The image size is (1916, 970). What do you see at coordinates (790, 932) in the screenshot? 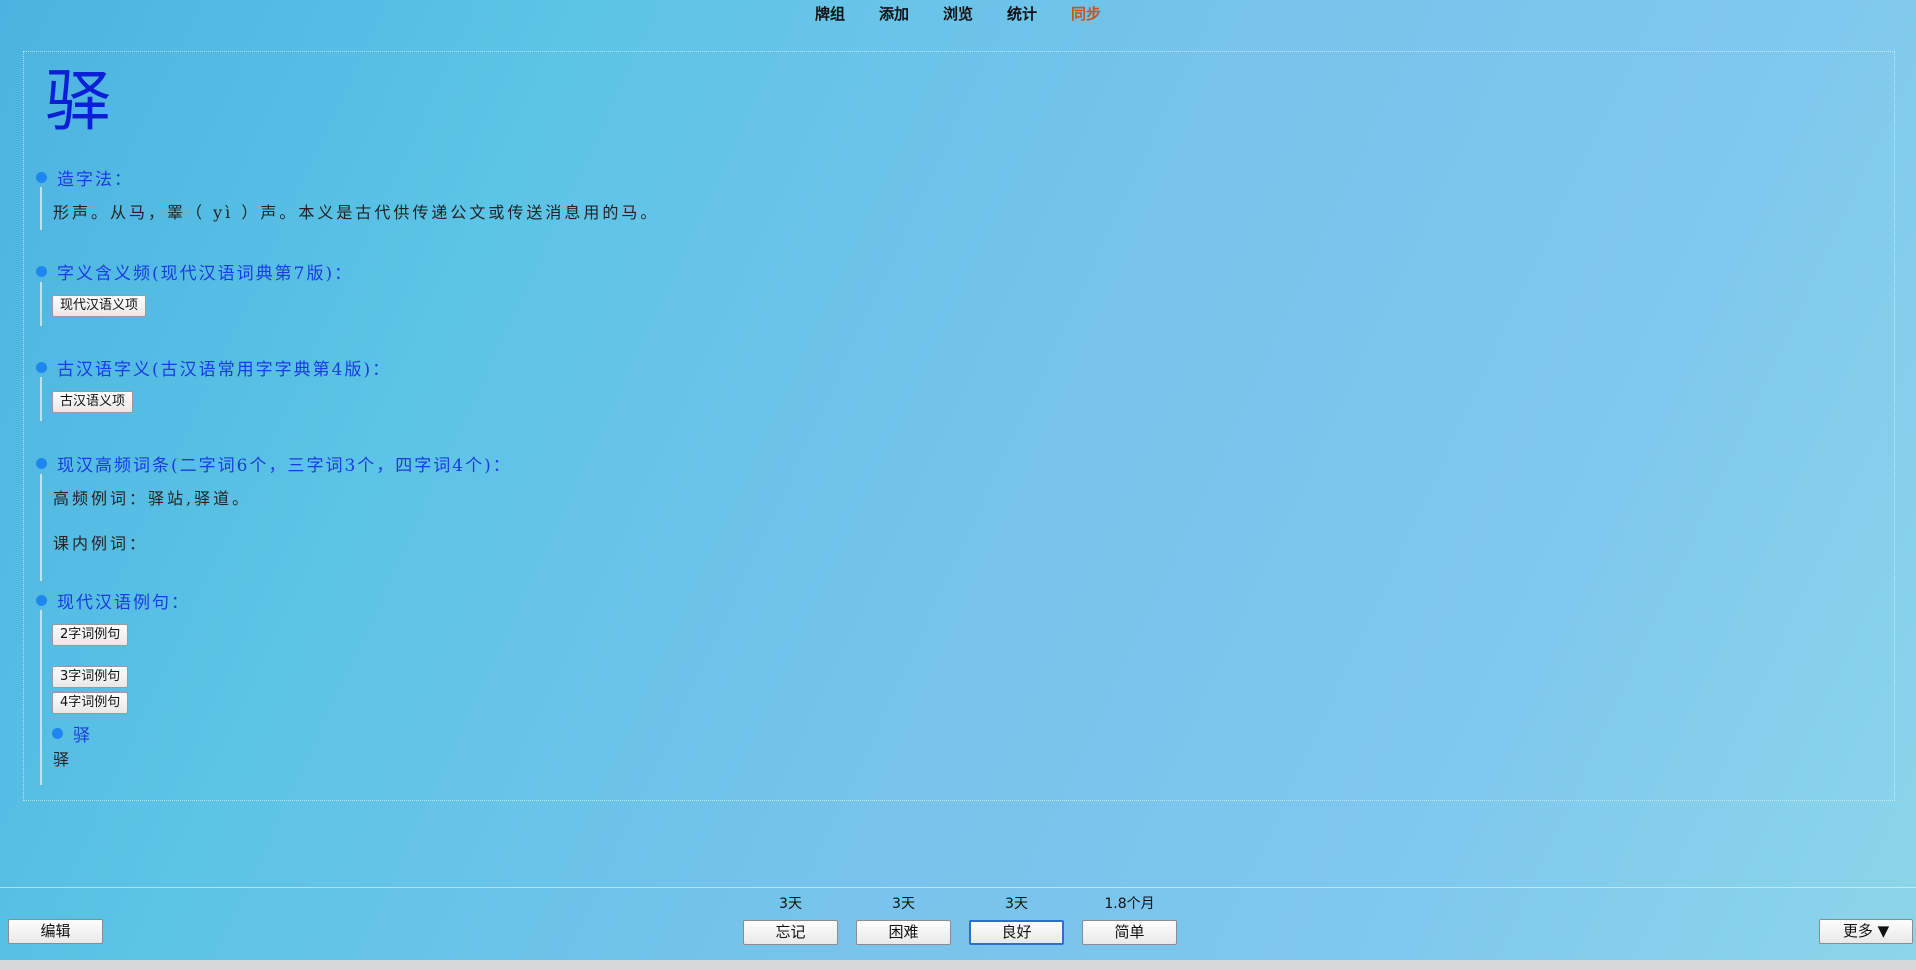
I see `again-button: 忘记` at bounding box center [790, 932].